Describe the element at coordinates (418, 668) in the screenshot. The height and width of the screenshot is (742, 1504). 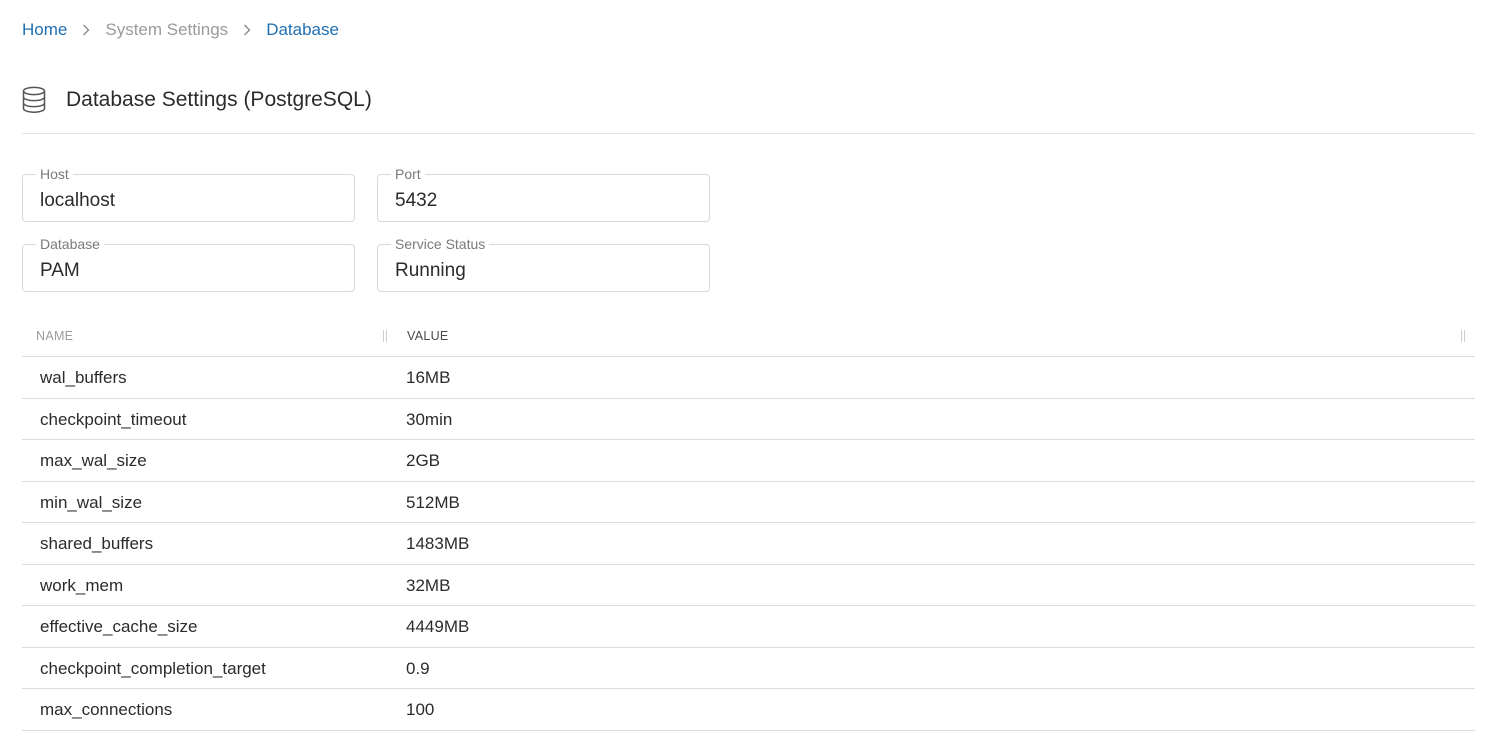
I see `row-value-cell: 0.9` at that location.